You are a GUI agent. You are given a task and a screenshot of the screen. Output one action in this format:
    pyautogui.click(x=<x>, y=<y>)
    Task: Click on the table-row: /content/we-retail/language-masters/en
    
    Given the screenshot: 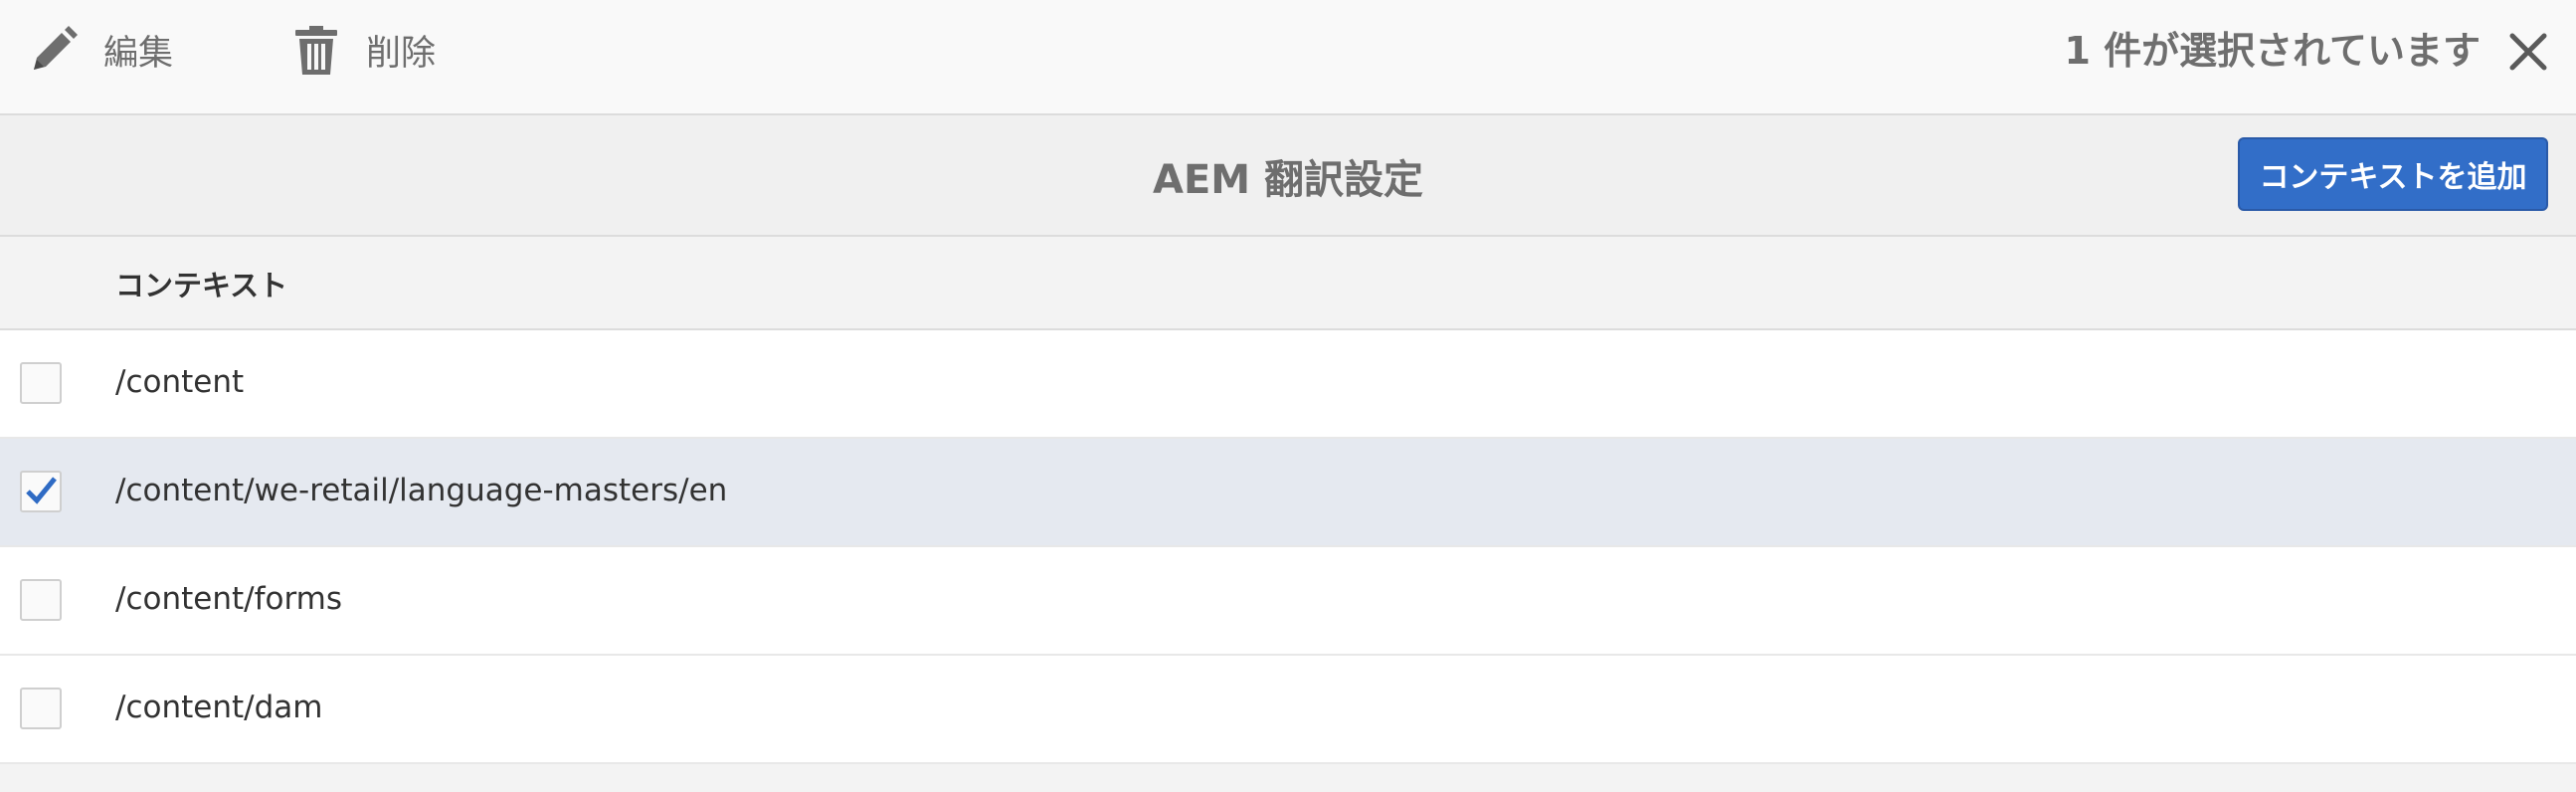 What is the action you would take?
    pyautogui.click(x=1288, y=493)
    